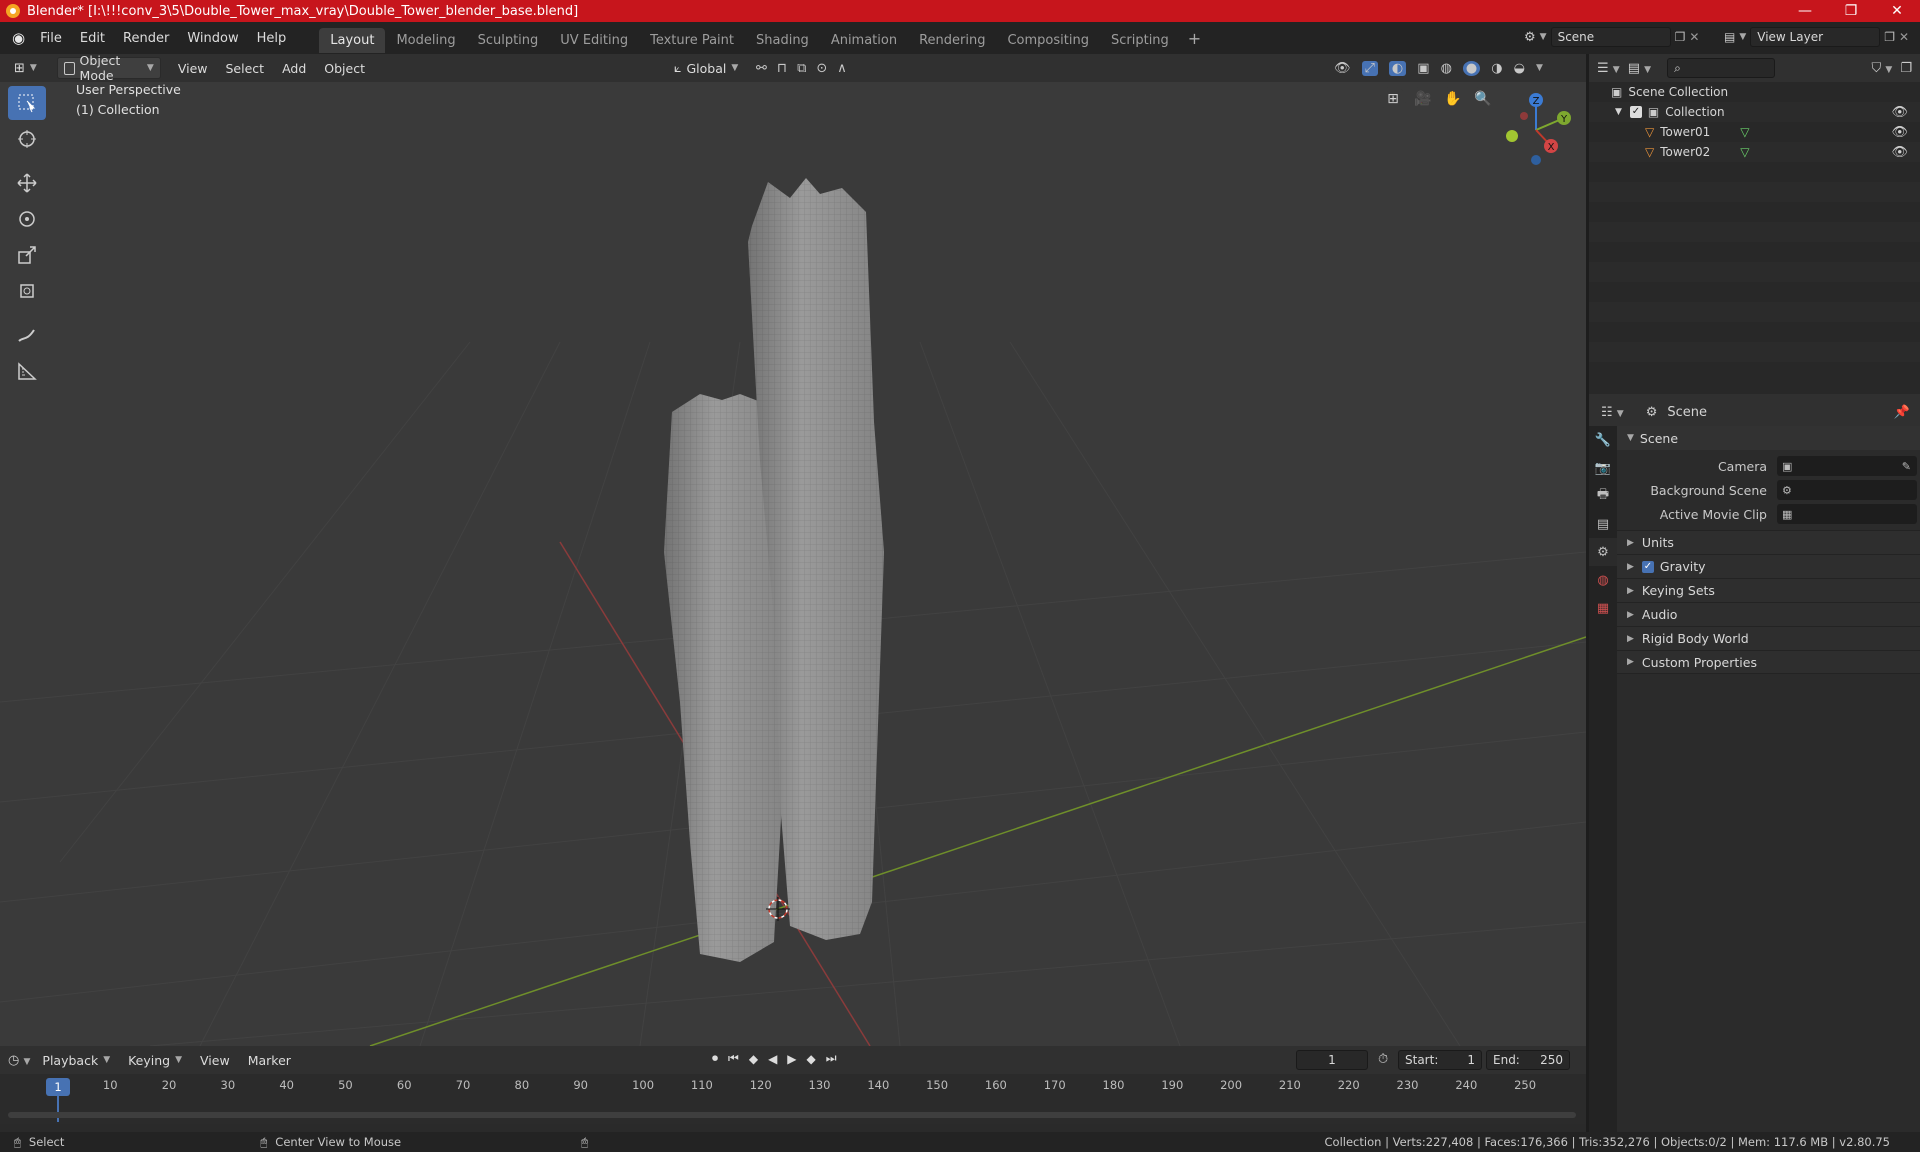  I want to click on navigation-gizmo: Z Y X, so click(1536, 126).